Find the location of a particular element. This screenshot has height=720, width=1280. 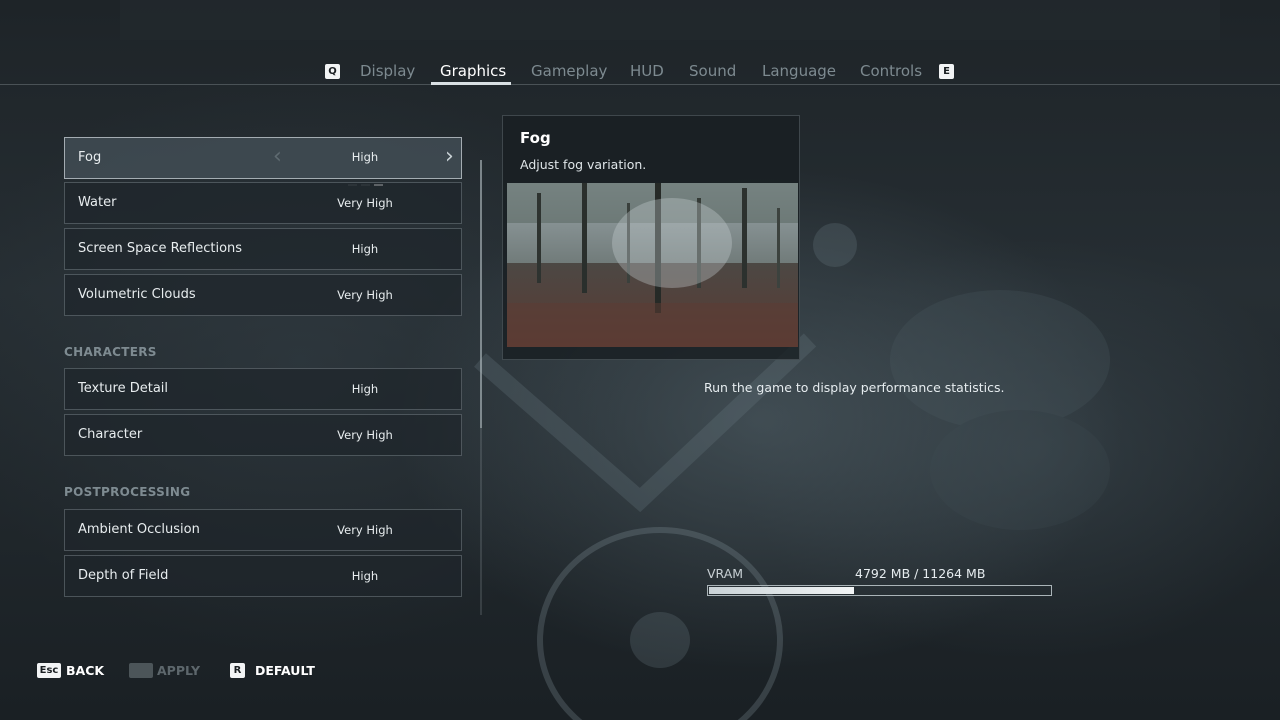

setting-label: Texture Detail is located at coordinates (123, 388).